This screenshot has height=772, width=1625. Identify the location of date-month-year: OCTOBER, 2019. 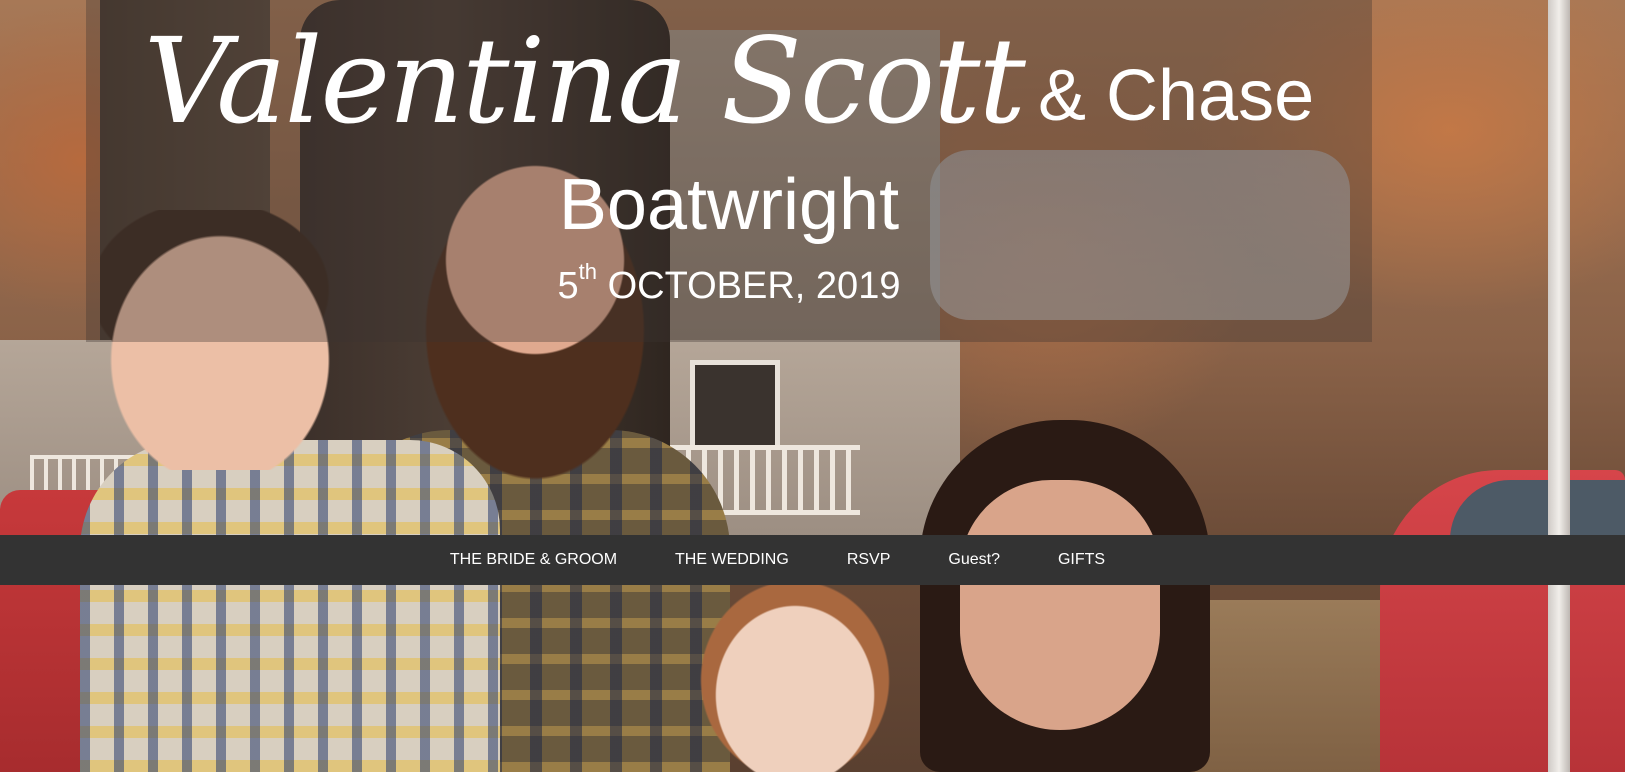
(749, 286).